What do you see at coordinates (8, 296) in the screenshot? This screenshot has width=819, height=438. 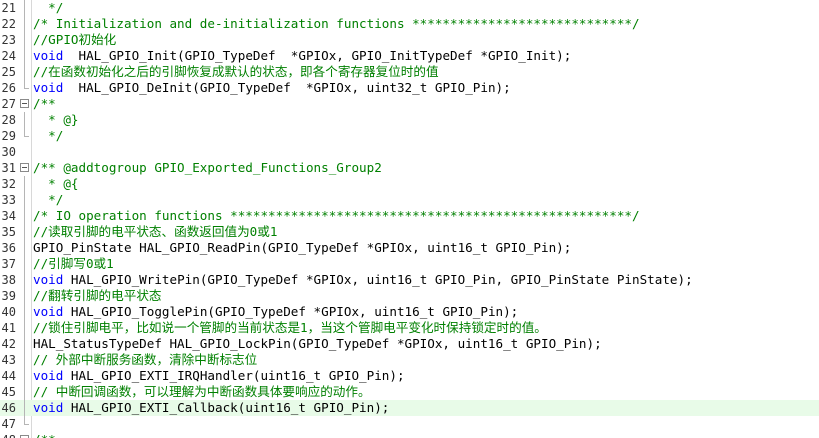 I see `line-number: 39` at bounding box center [8, 296].